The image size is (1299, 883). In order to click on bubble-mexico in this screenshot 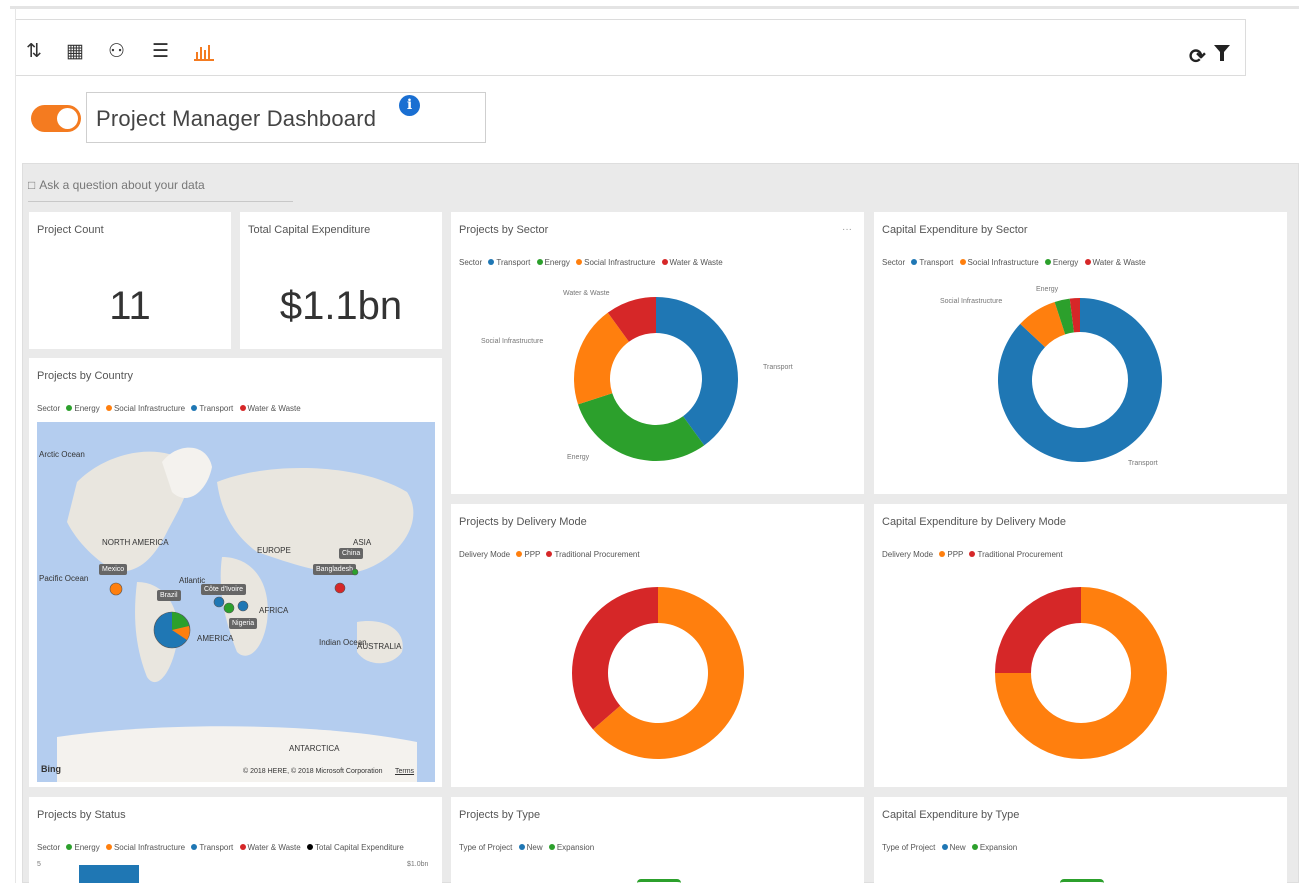, I will do `click(116, 589)`.